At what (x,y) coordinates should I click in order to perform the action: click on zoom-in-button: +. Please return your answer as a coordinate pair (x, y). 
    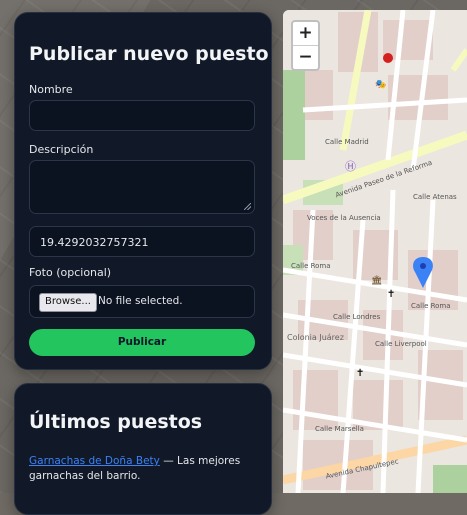
    Looking at the image, I should click on (305, 34).